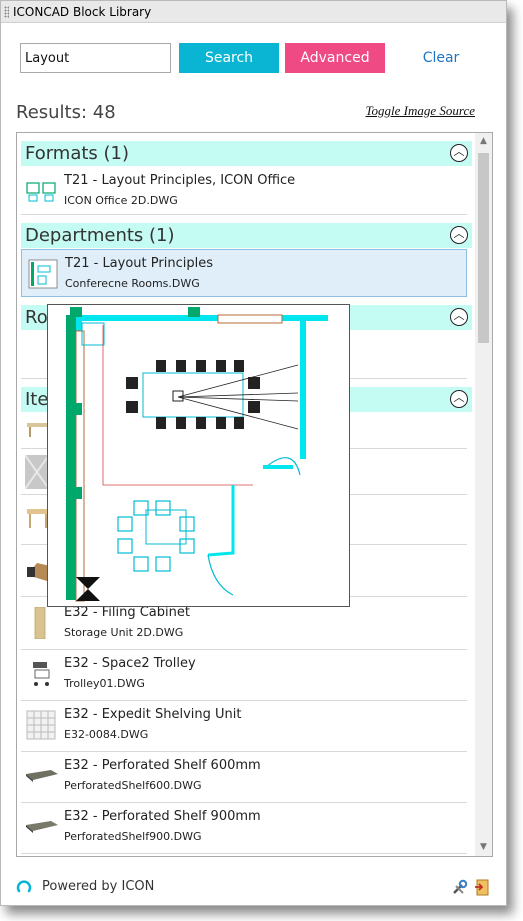  What do you see at coordinates (24, 886) in the screenshot?
I see `icon-logo` at bounding box center [24, 886].